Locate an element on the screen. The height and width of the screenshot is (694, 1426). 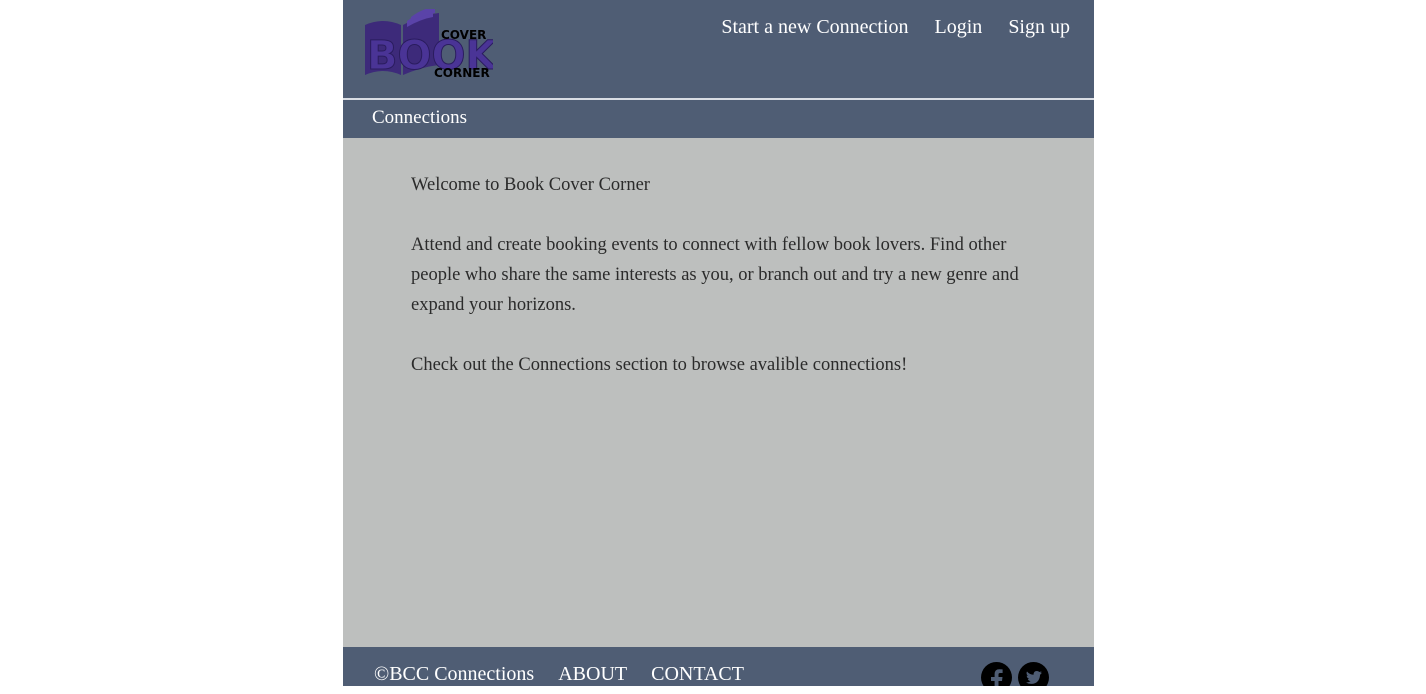
nav-login-link: Login is located at coordinates (959, 27).